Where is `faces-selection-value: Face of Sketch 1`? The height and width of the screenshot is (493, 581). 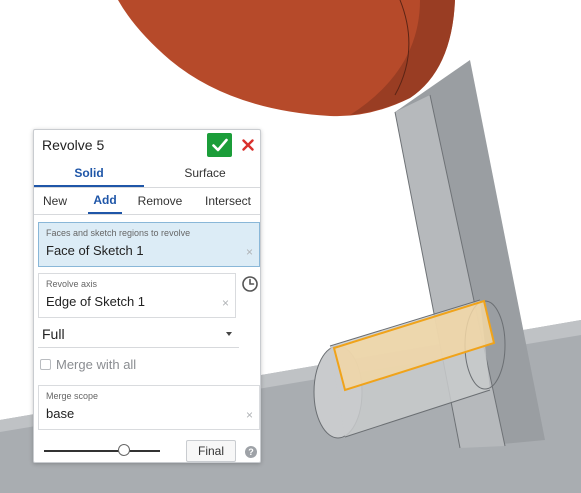 faces-selection-value: Face of Sketch 1 is located at coordinates (95, 250).